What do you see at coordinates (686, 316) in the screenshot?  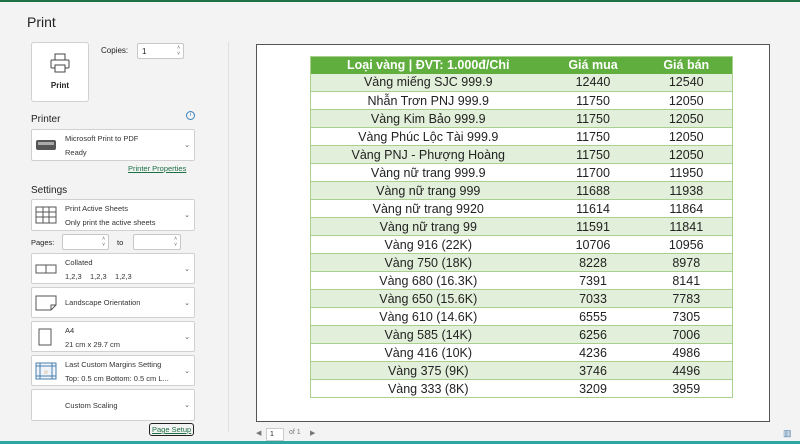 I see `sell-price-cell: 7305` at bounding box center [686, 316].